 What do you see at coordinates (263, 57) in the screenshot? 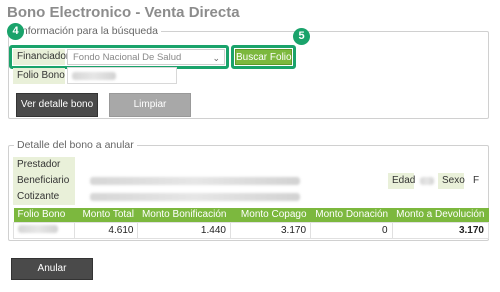
I see `buscar-folio-button: Buscar Folio` at bounding box center [263, 57].